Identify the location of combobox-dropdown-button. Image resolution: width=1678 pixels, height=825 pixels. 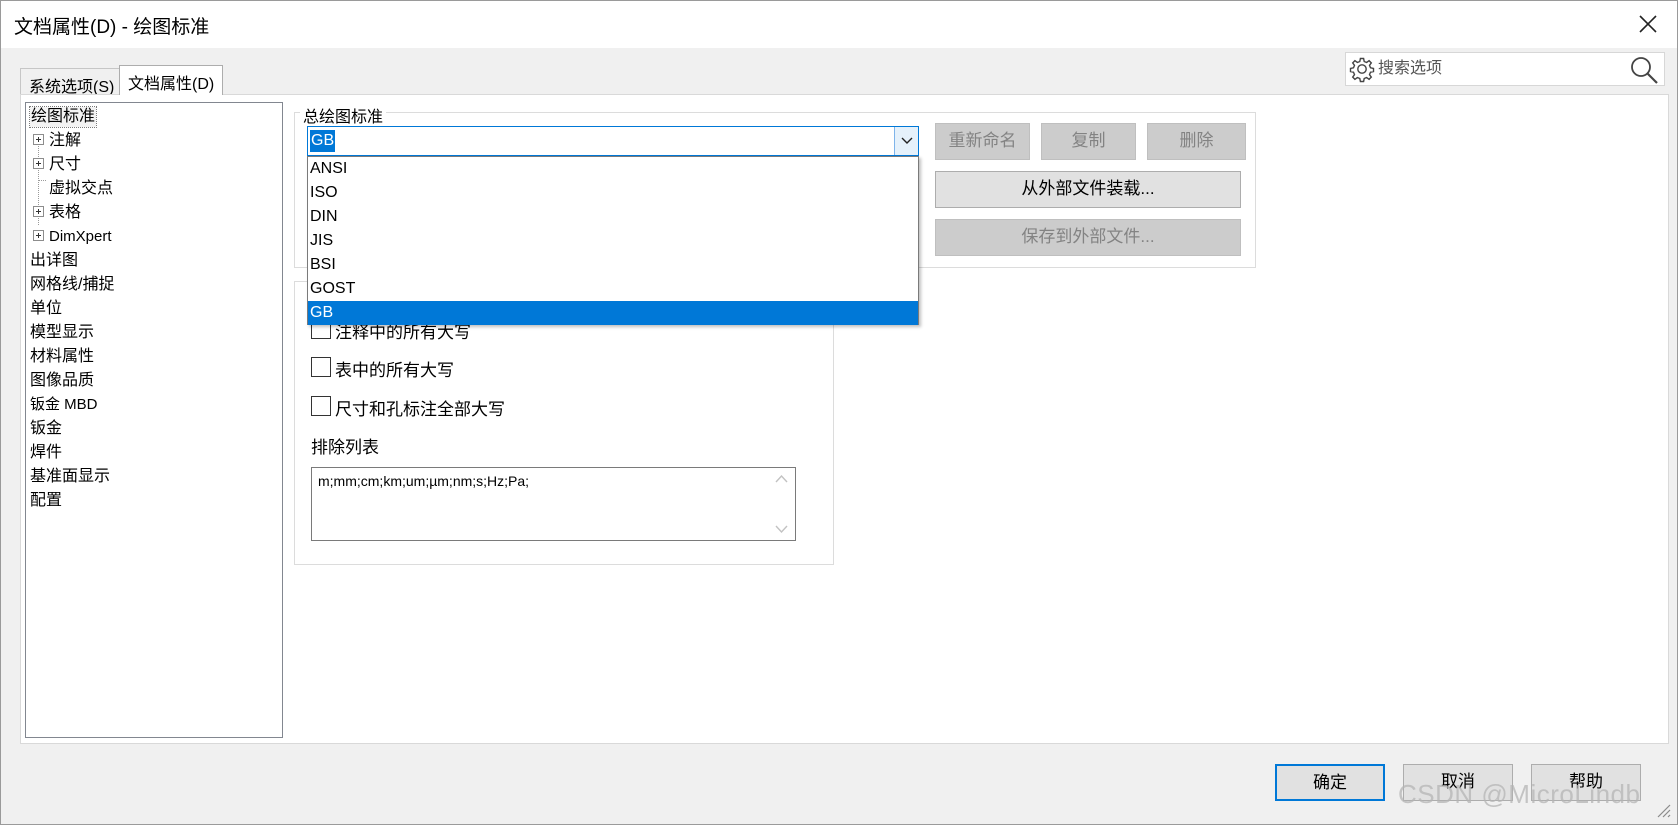
(906, 141).